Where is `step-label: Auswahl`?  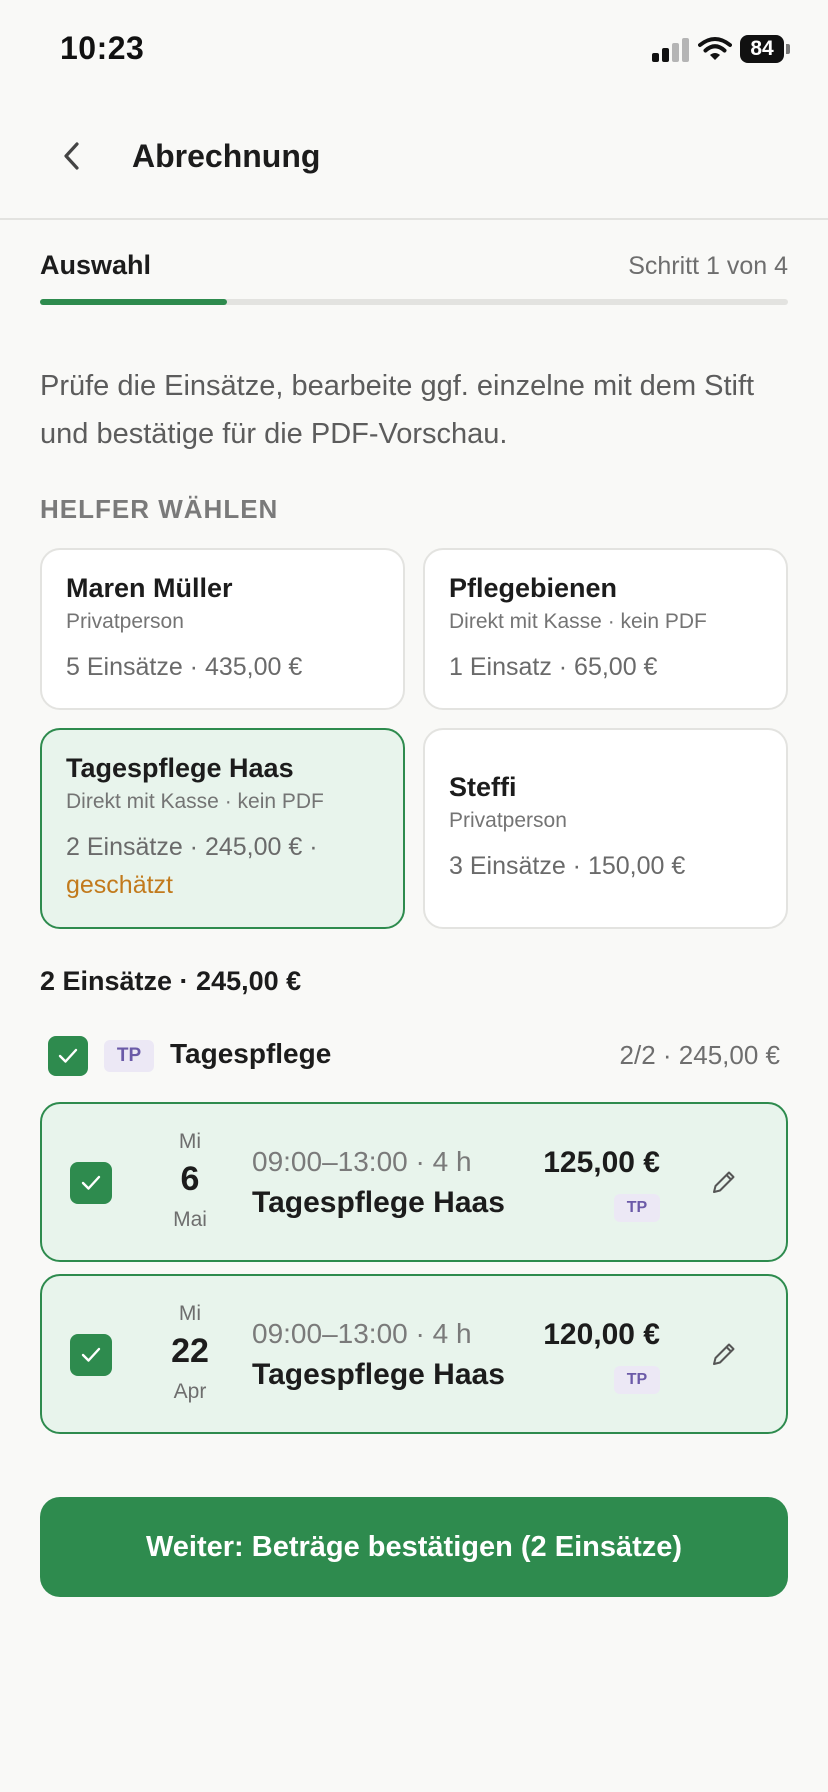 step-label: Auswahl is located at coordinates (96, 265).